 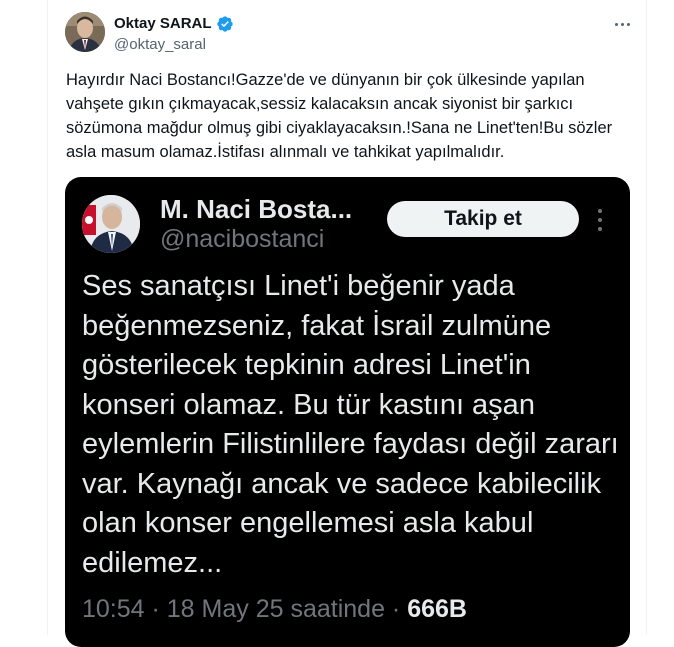 I want to click on embedded-author-avatar, so click(x=111, y=224).